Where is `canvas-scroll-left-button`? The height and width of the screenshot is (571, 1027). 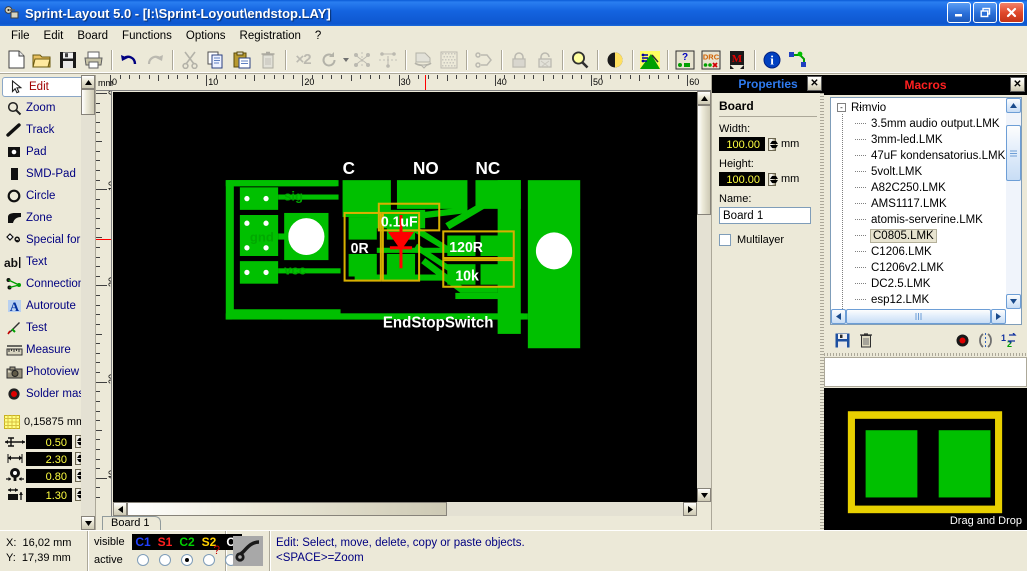
canvas-scroll-left-button is located at coordinates (120, 509).